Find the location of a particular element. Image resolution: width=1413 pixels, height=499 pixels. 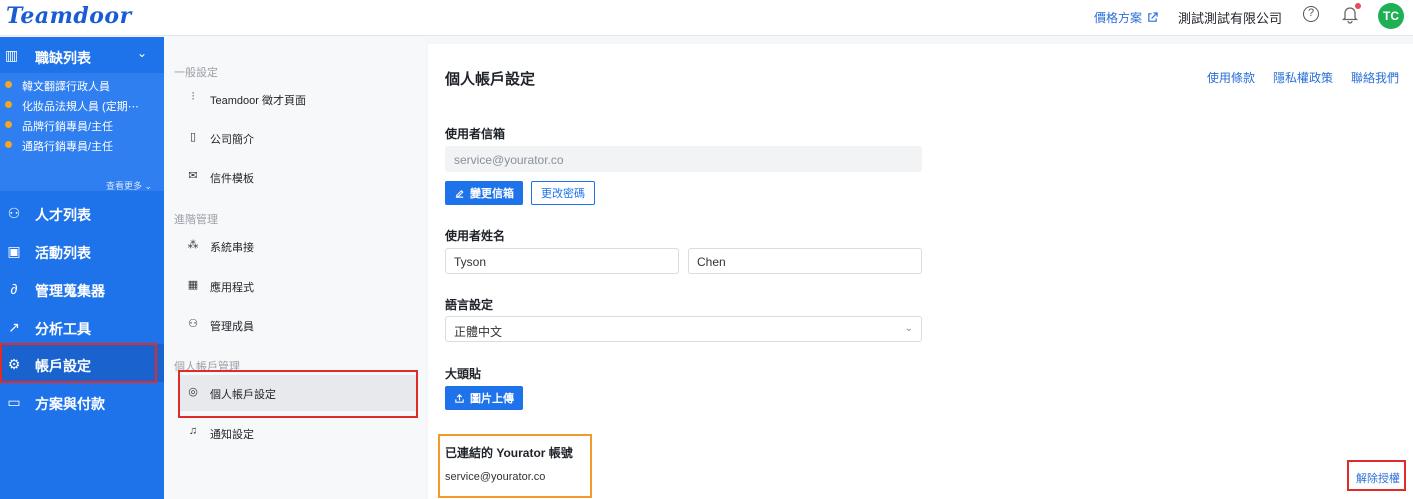

notification-dot is located at coordinates (1358, 6).